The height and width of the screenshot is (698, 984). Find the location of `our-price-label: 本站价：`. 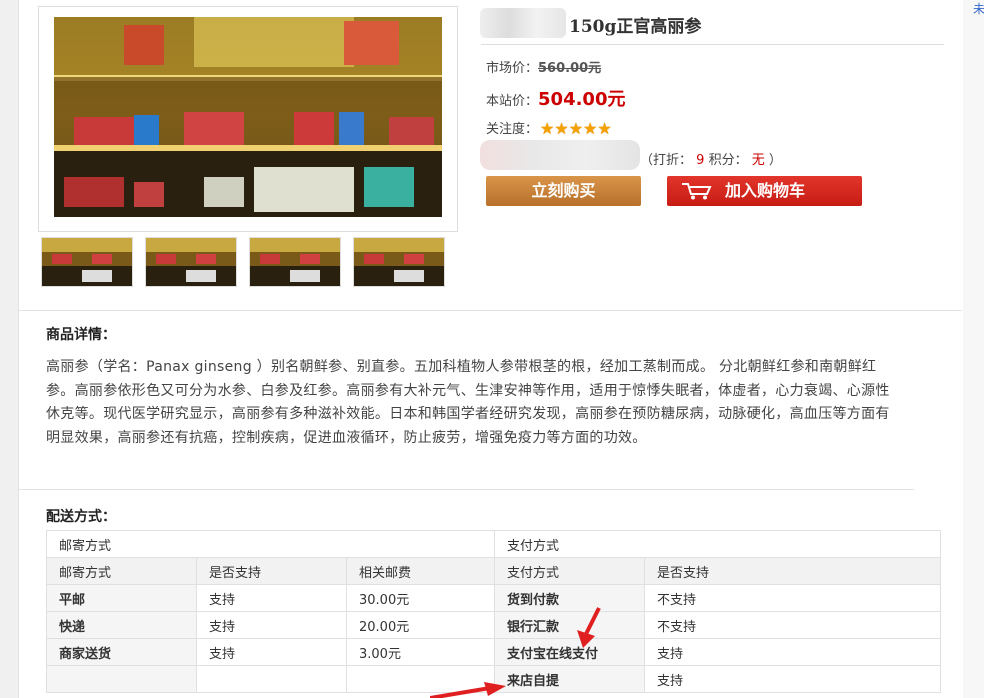

our-price-label: 本站价： is located at coordinates (512, 101).